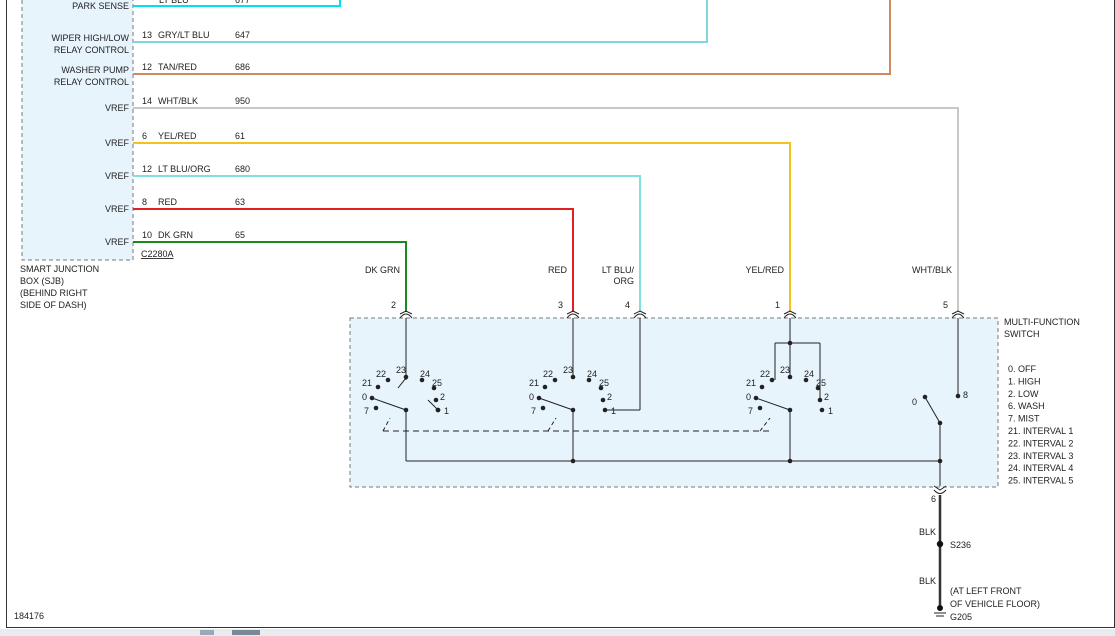  What do you see at coordinates (1040, 443) in the screenshot?
I see `mfs-legend-item: 22. INTERVAL 2` at bounding box center [1040, 443].